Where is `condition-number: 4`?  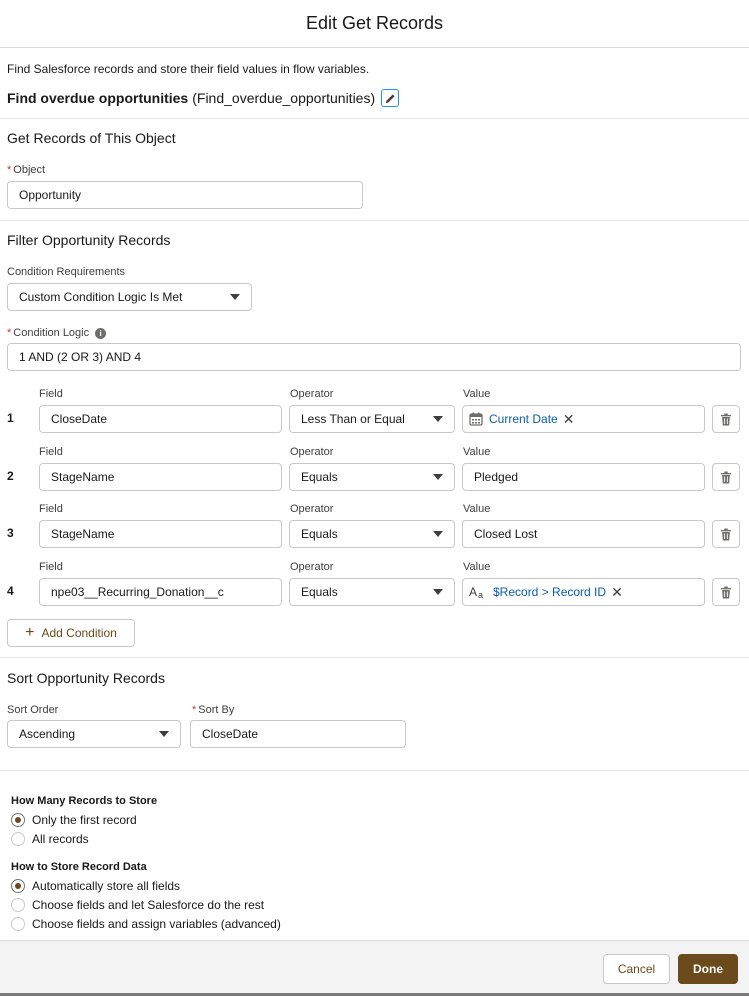 condition-number: 4 is located at coordinates (10, 591).